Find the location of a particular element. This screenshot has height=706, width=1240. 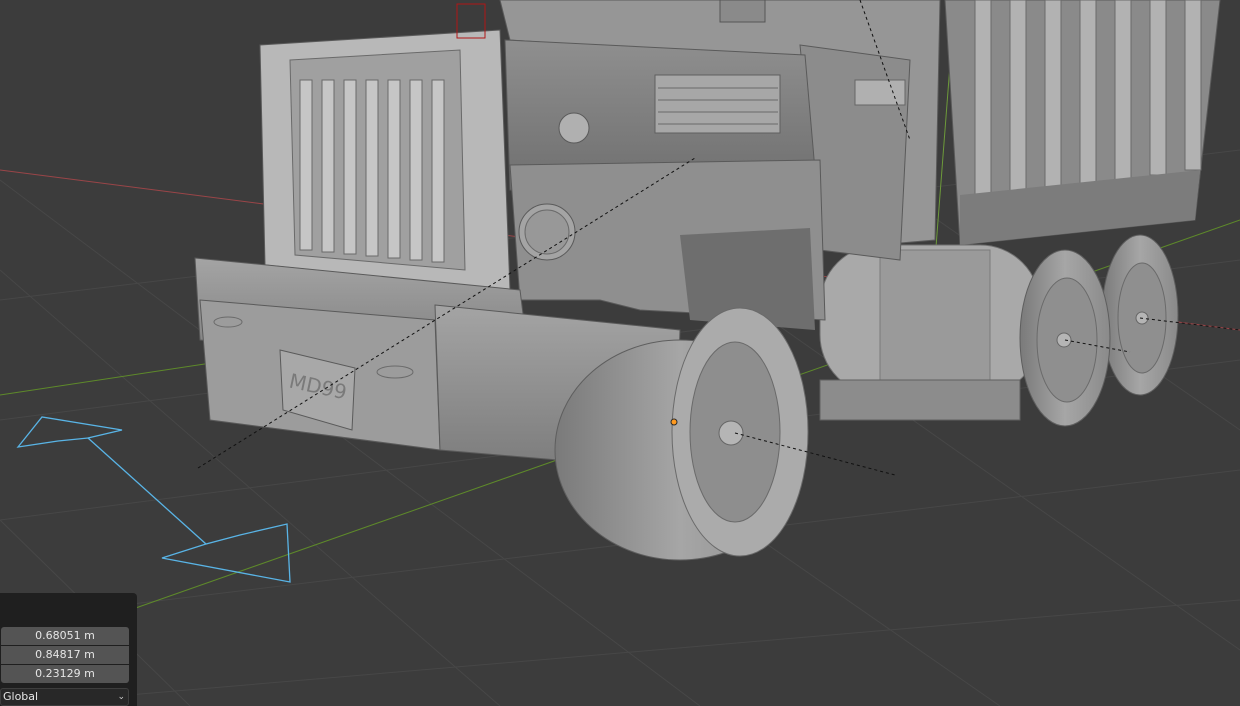

value-field-y: 0.84817 m is located at coordinates (65, 655).